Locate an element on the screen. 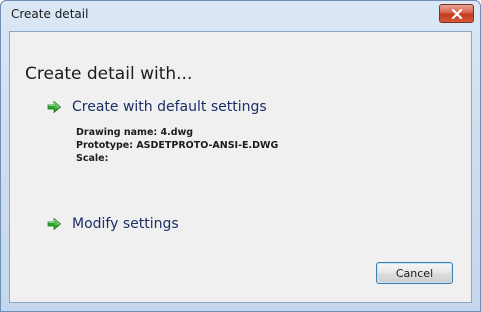 This screenshot has height=312, width=481. close-icon is located at coordinates (456, 13).